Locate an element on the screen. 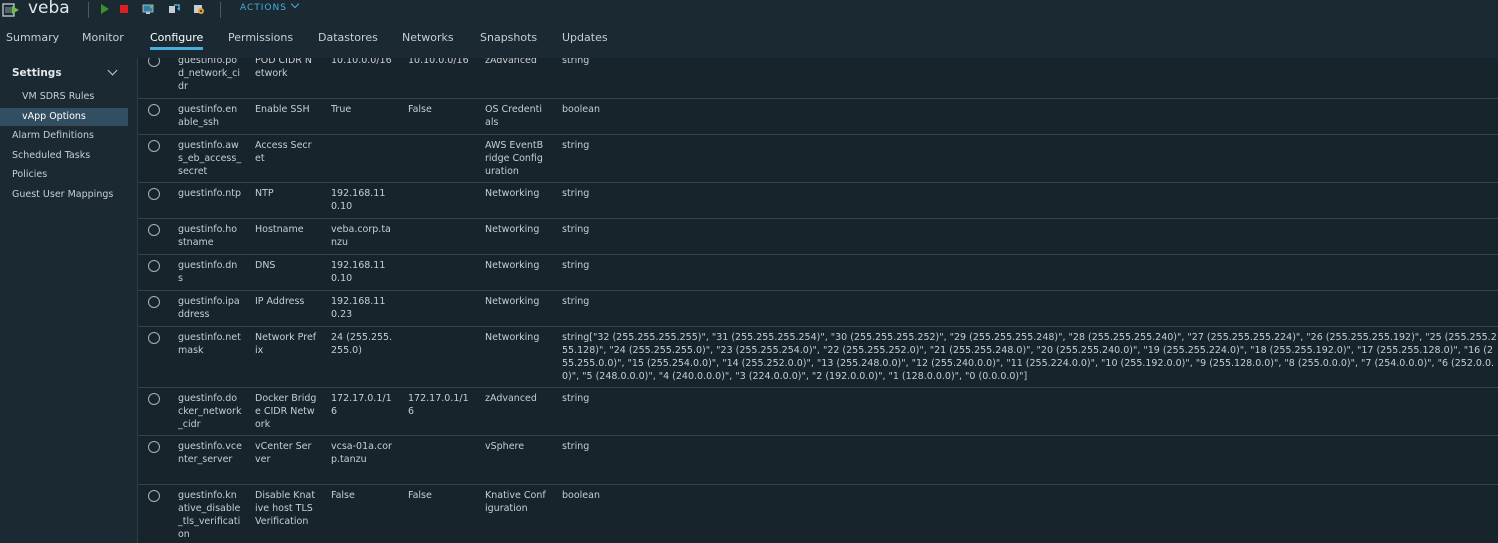 The width and height of the screenshot is (1498, 543). property-value: vcsa-01a.corp.tanzu is located at coordinates (361, 453).